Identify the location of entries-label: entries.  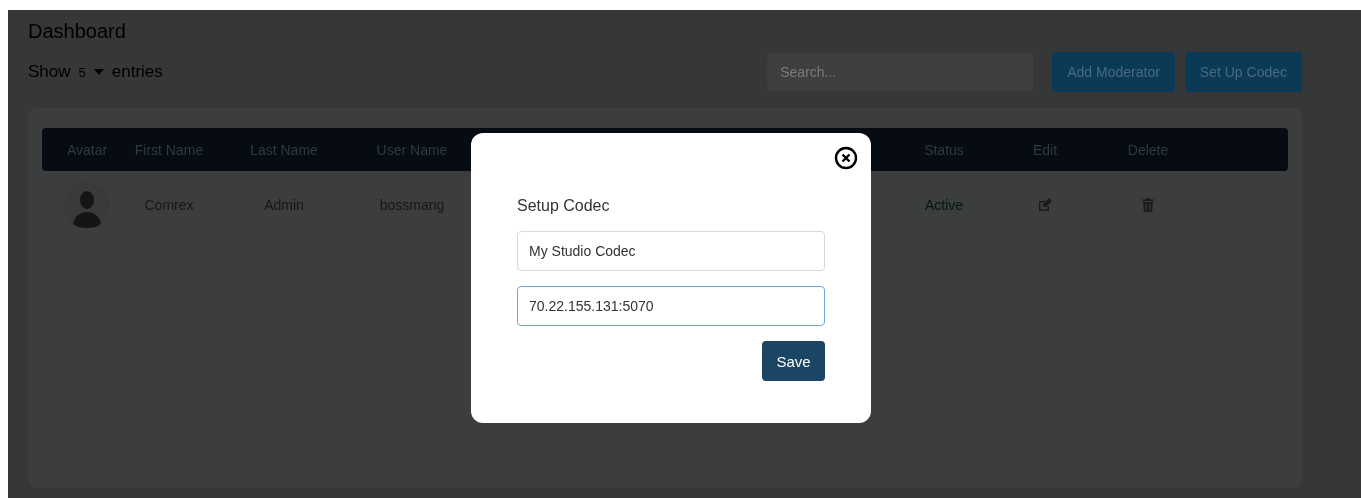
(137, 72).